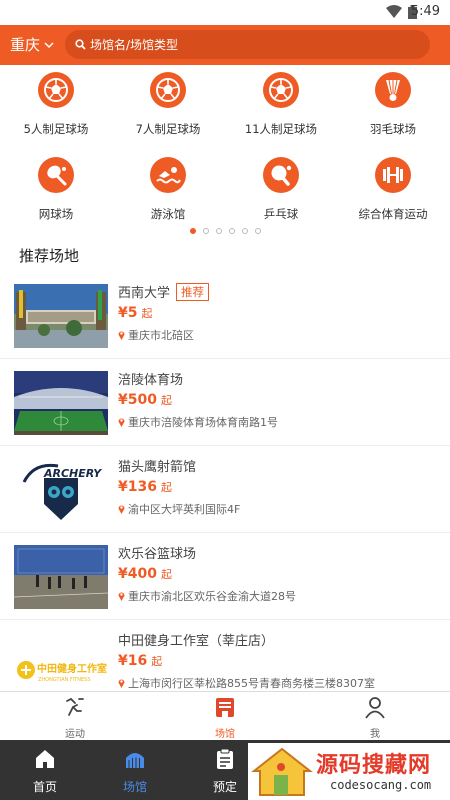 This screenshot has height=800, width=450. I want to click on category-swimming: 游泳馆, so click(168, 189).